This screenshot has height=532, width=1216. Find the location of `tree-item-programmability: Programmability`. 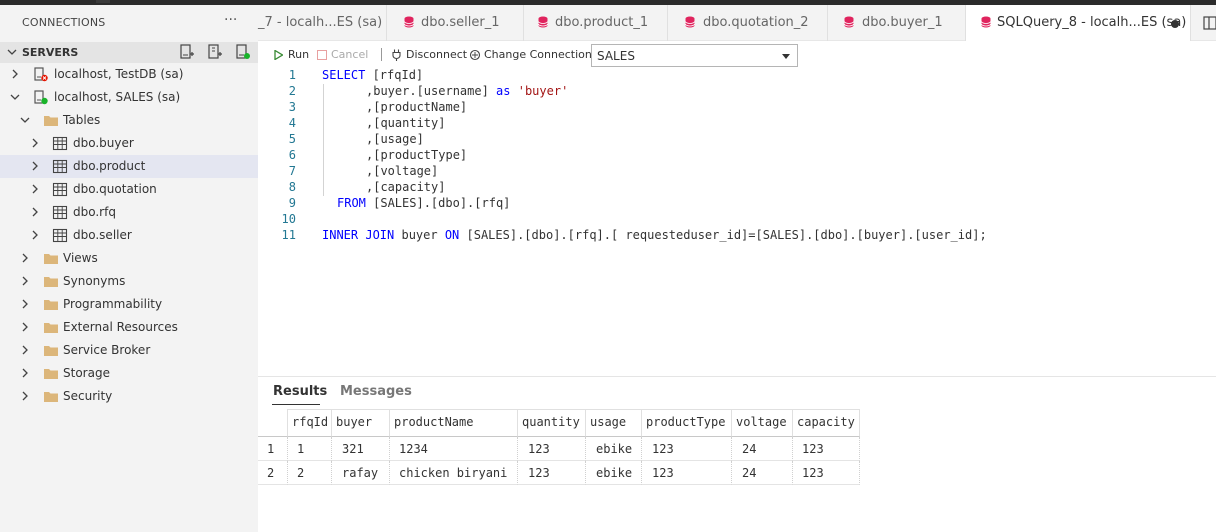

tree-item-programmability: Programmability is located at coordinates (129, 304).